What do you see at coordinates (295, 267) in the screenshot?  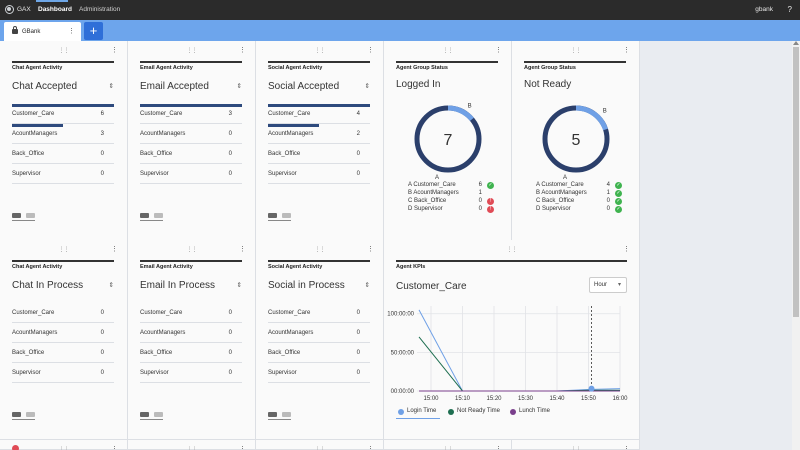 I see `card-title: Social Agent Activity` at bounding box center [295, 267].